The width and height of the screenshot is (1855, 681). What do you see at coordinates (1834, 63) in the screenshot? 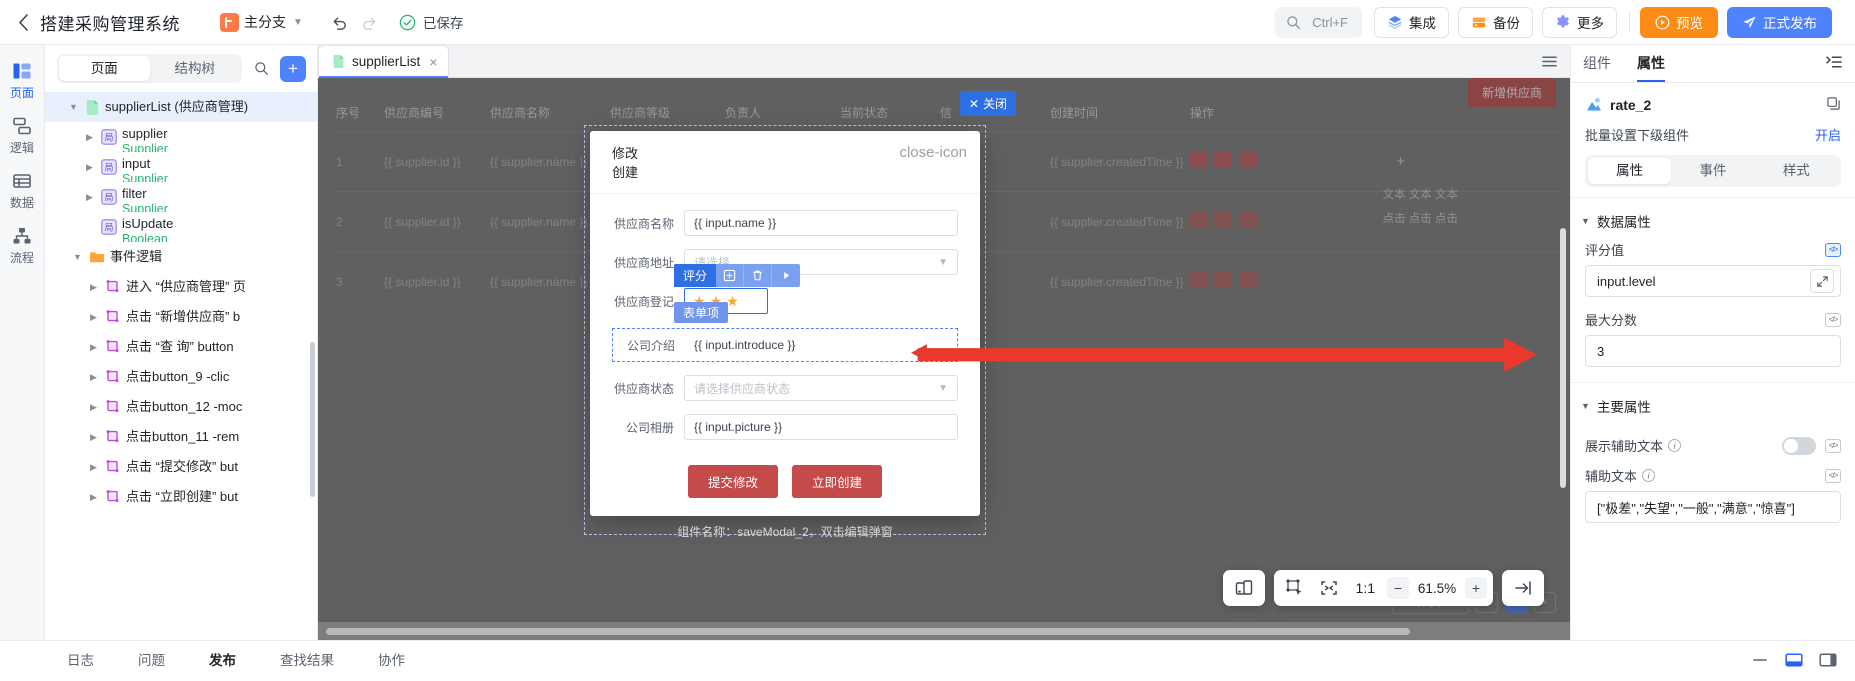
I see `collapse-panel-icon` at bounding box center [1834, 63].